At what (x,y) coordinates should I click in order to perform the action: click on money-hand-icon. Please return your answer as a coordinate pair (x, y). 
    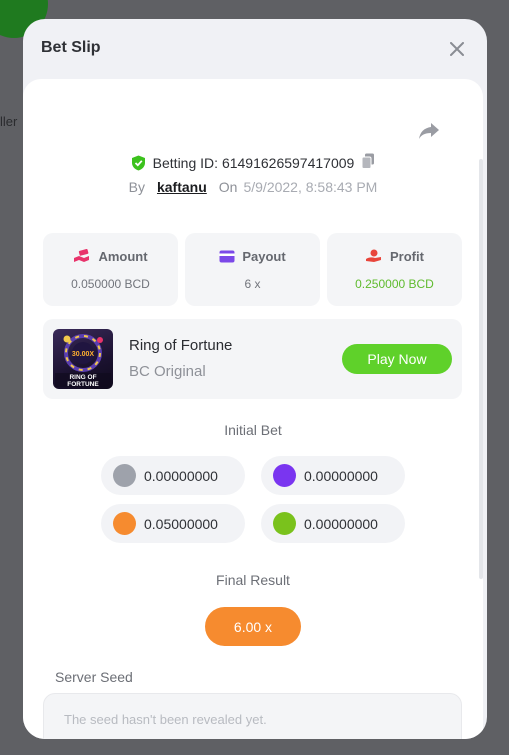
    Looking at the image, I should click on (82, 255).